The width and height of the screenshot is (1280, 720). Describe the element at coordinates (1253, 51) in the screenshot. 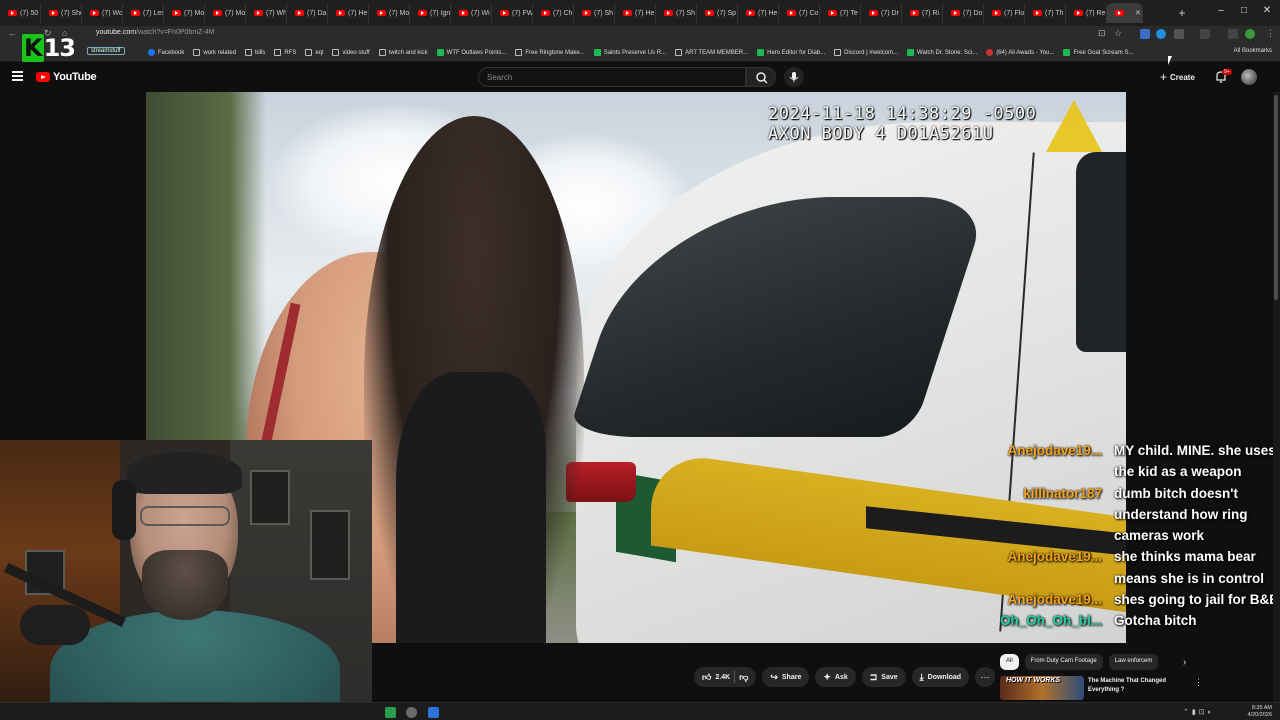

I see `all-bookmarks: All Bookmarks` at that location.